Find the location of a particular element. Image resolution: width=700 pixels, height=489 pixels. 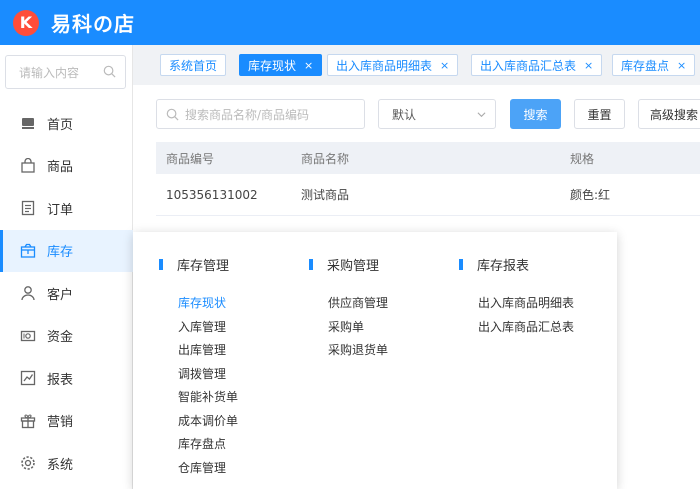

inventory-table: 商品编号 商品名称 规格 105356131002 测试商品 颜色:红 is located at coordinates (428, 179).